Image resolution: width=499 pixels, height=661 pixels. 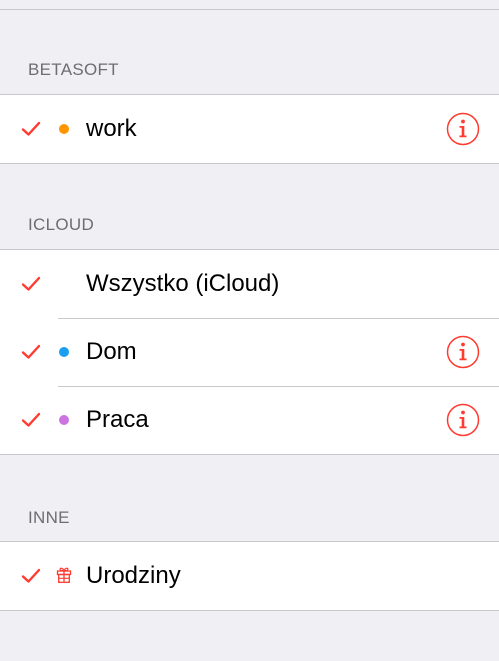 What do you see at coordinates (73, 69) in the screenshot?
I see `section-header-betasoft: BETASOFT` at bounding box center [73, 69].